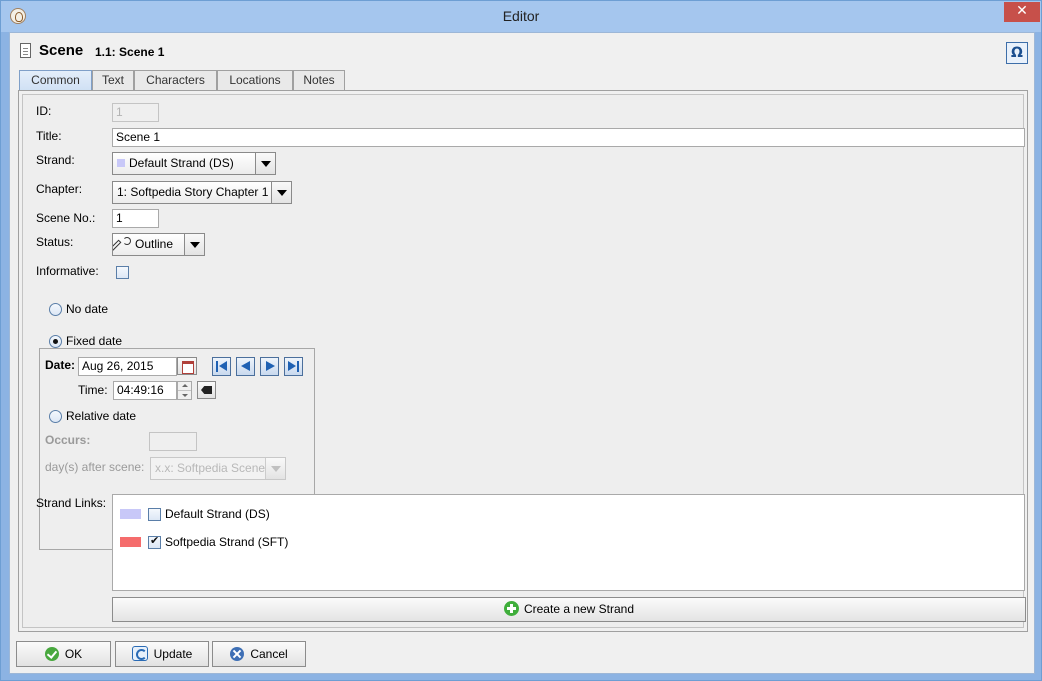 This screenshot has height=681, width=1042. What do you see at coordinates (154, 541) in the screenshot?
I see `strand-link-checkbox-softpedia` at bounding box center [154, 541].